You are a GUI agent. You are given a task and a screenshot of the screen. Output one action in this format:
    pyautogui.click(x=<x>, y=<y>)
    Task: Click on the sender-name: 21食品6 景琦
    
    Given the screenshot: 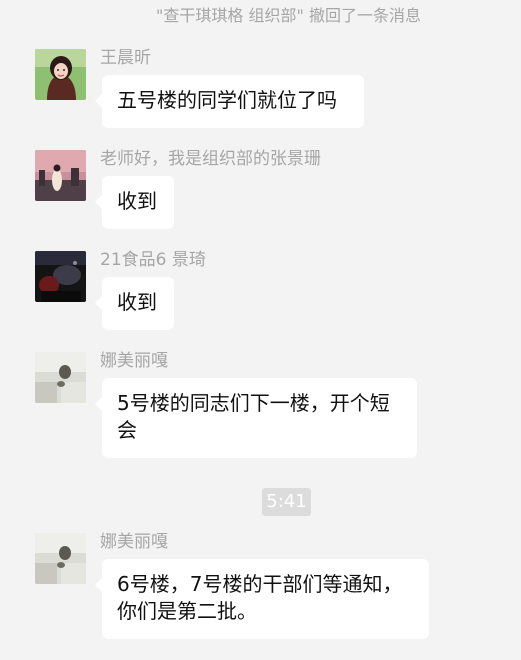 What is the action you would take?
    pyautogui.click(x=153, y=260)
    